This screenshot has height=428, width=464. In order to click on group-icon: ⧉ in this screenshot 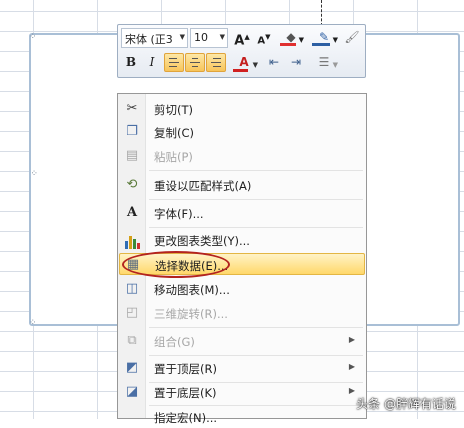, I will do `click(132, 340)`.